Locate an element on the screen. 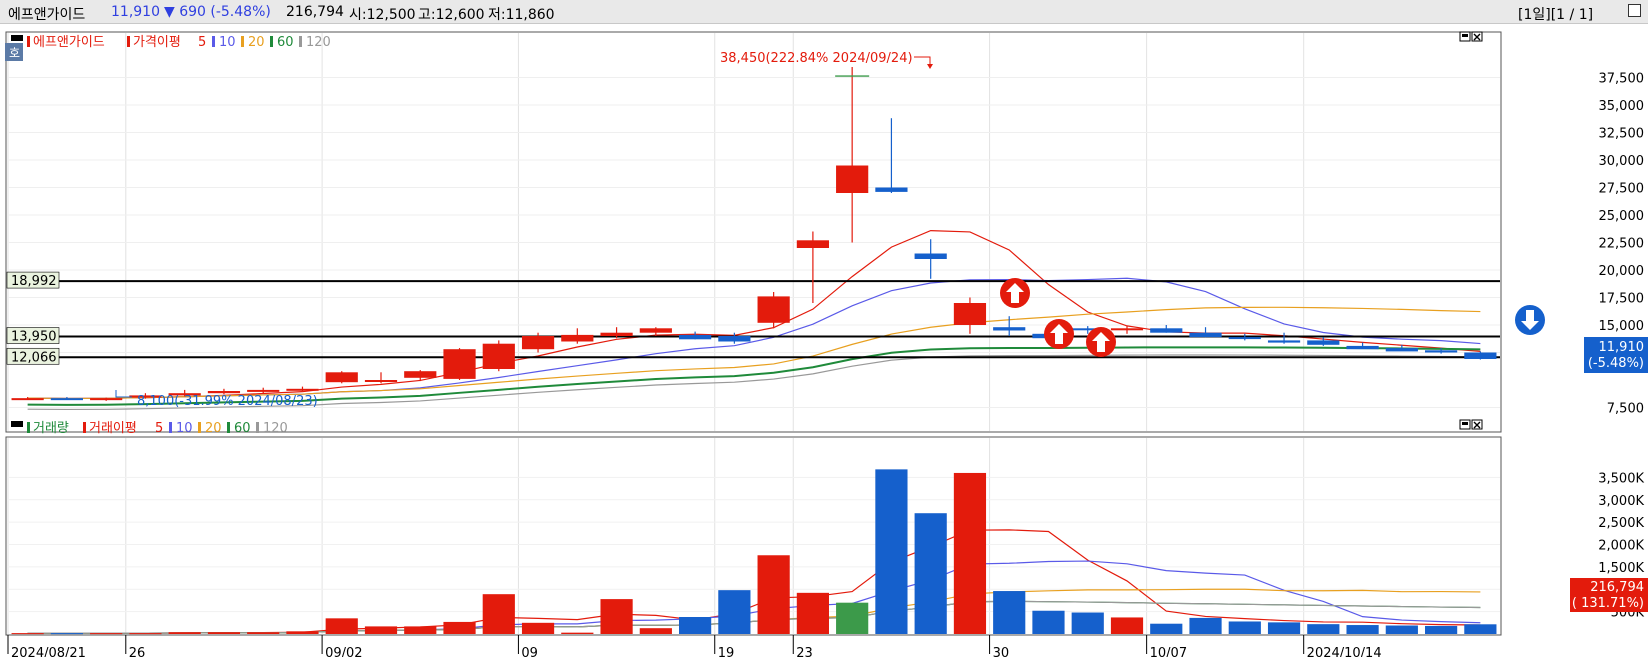  horizontal-line-label: 13,950 is located at coordinates (34, 337).